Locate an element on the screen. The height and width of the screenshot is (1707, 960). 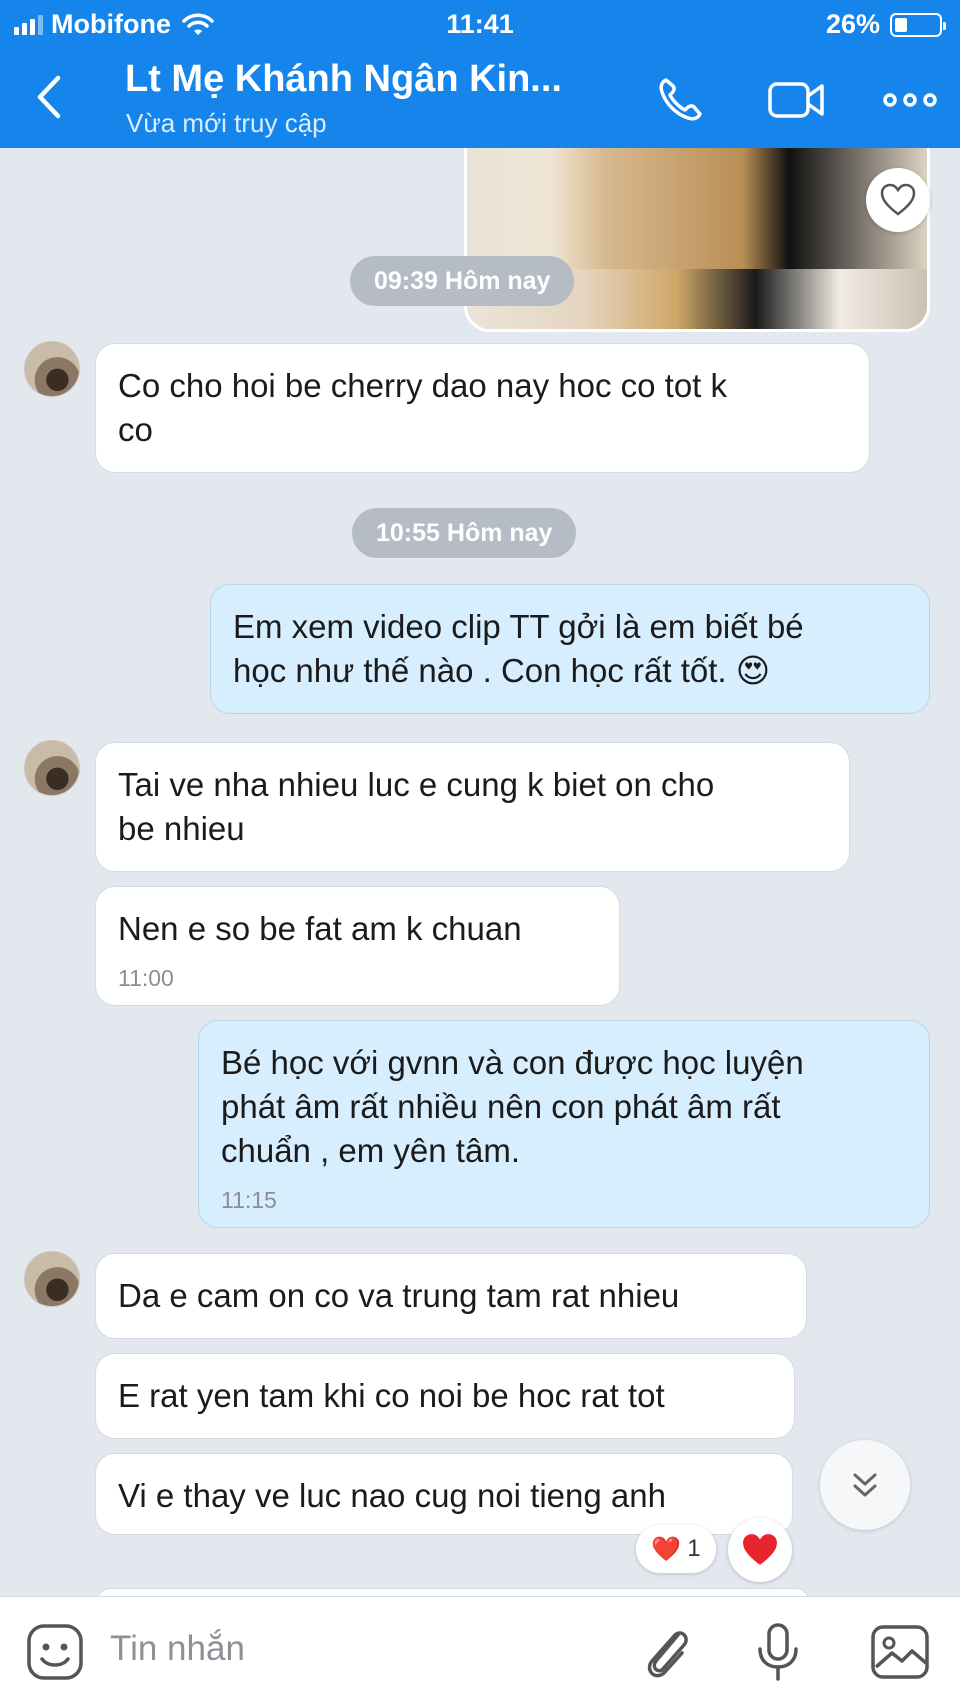
status-right: 26% is located at coordinates (885, 24).